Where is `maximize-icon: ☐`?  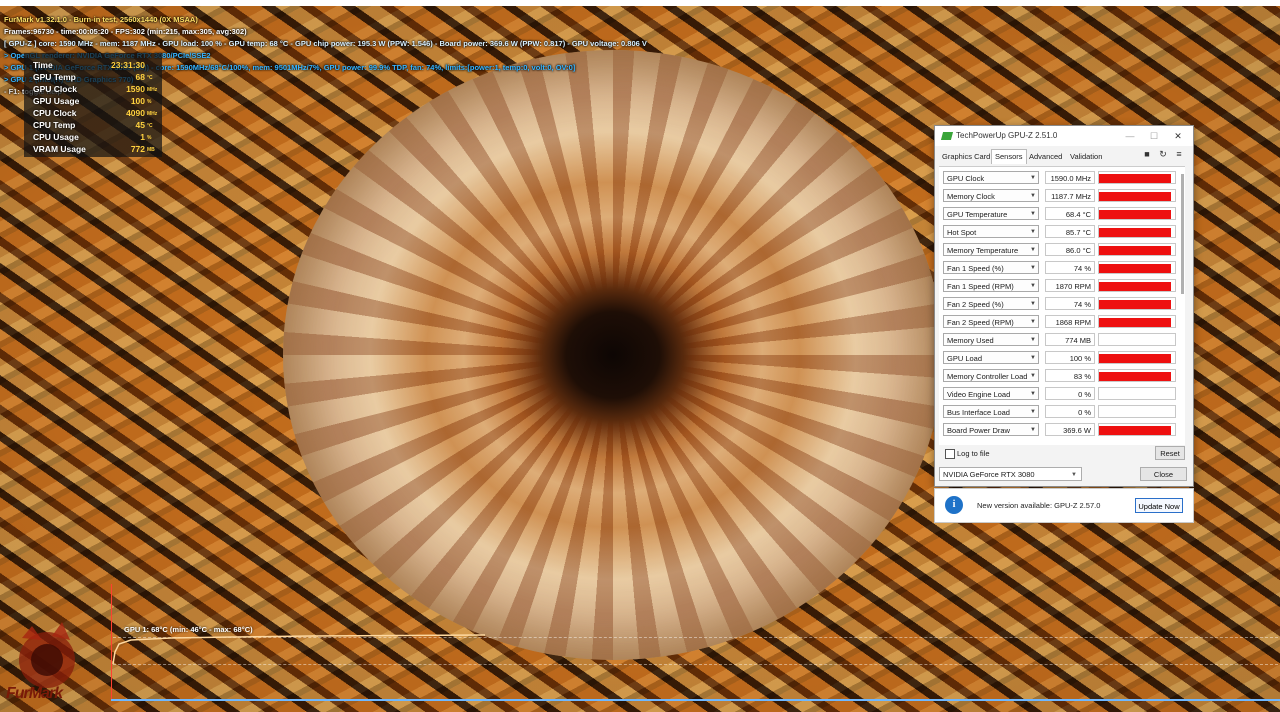
maximize-icon: ☐ is located at coordinates (1154, 136).